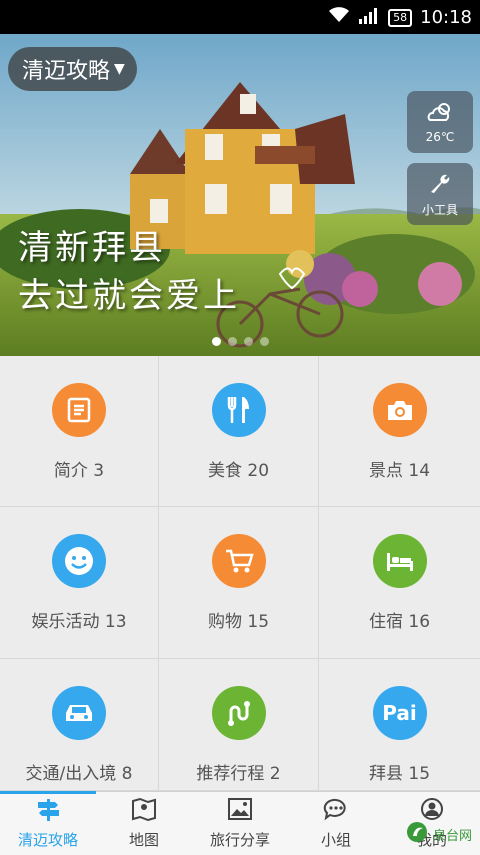 The height and width of the screenshot is (855, 480). I want to click on category-label: 推荐行程 2, so click(238, 774).